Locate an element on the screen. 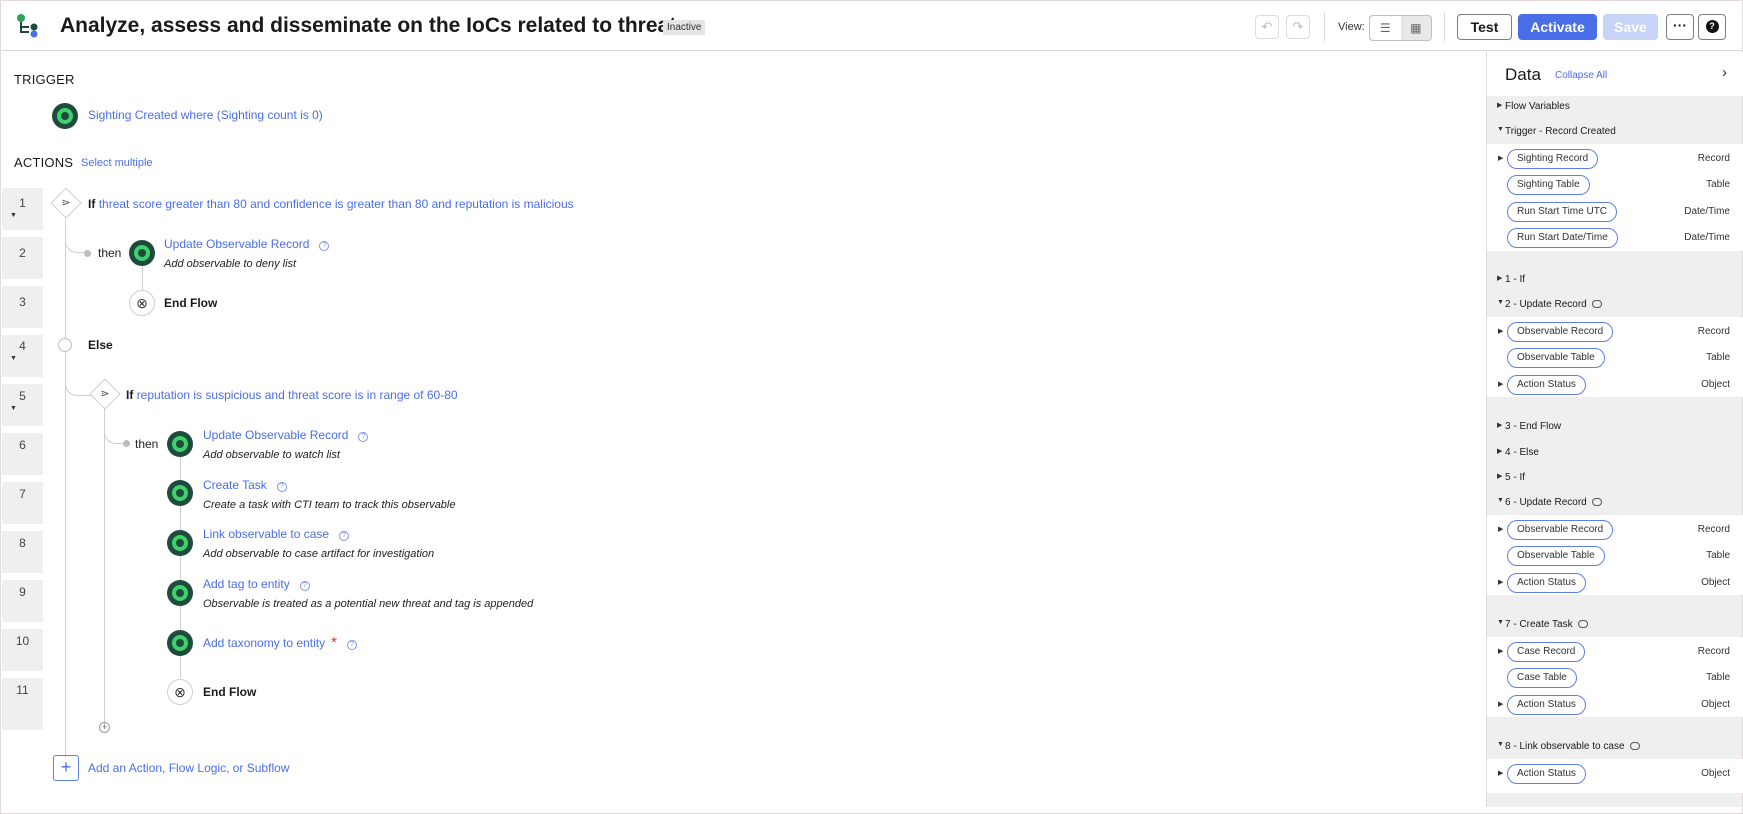 The height and width of the screenshot is (814, 1743). data-pill: Run Start Time UTC is located at coordinates (1562, 212).